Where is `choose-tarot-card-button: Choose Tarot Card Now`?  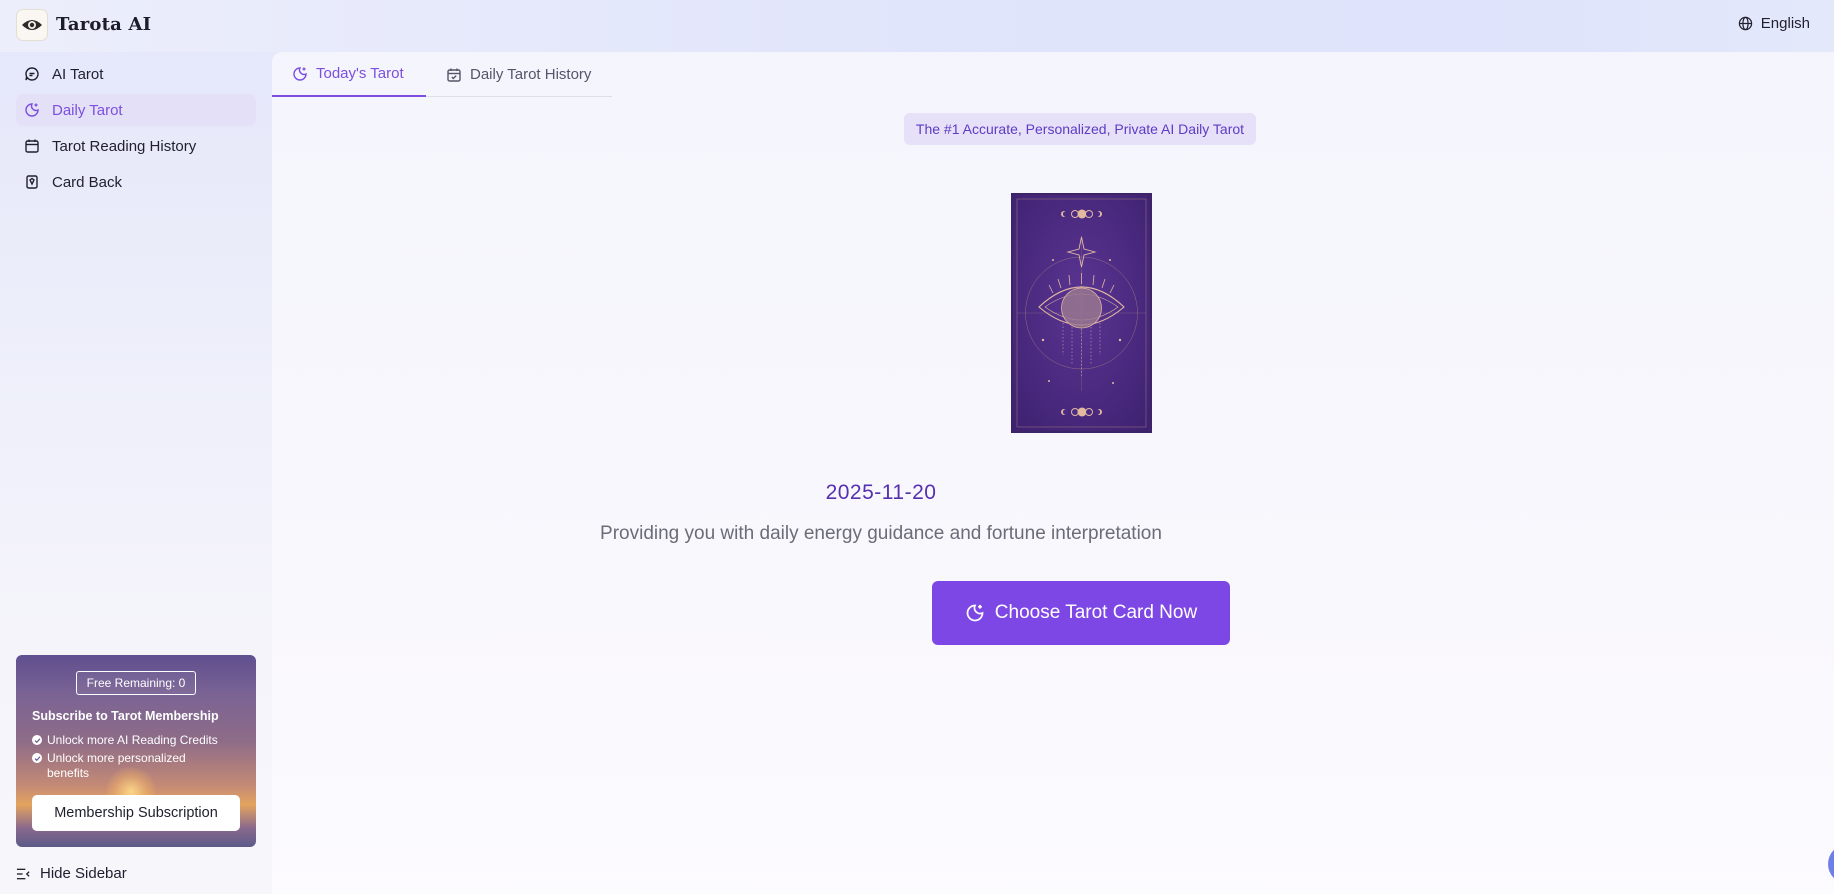
choose-tarot-card-button: Choose Tarot Card Now is located at coordinates (1081, 613).